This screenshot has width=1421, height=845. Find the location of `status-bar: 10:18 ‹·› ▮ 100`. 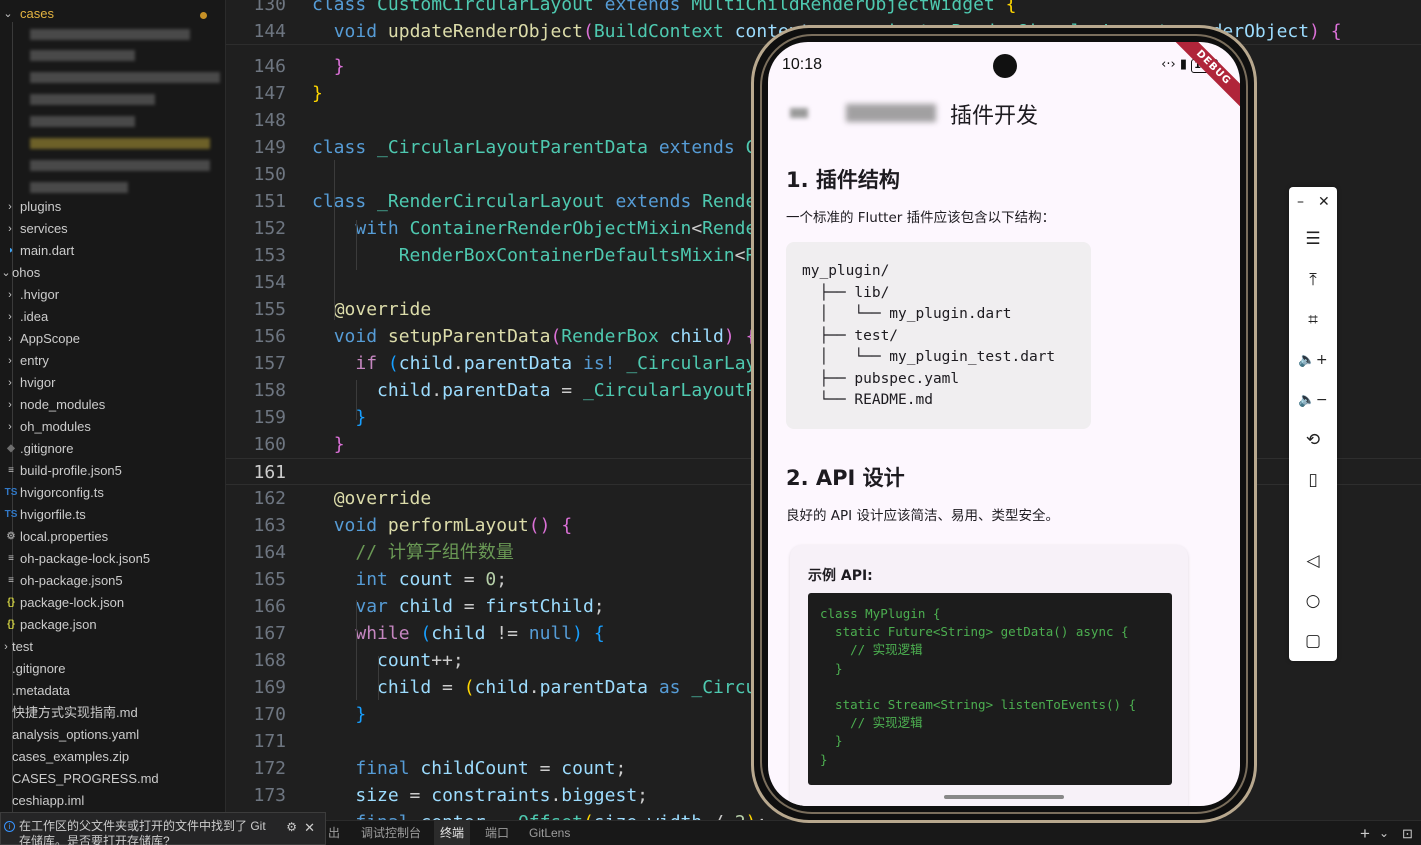

status-bar: 10:18 ‹·› ▮ 100 is located at coordinates (1004, 62).